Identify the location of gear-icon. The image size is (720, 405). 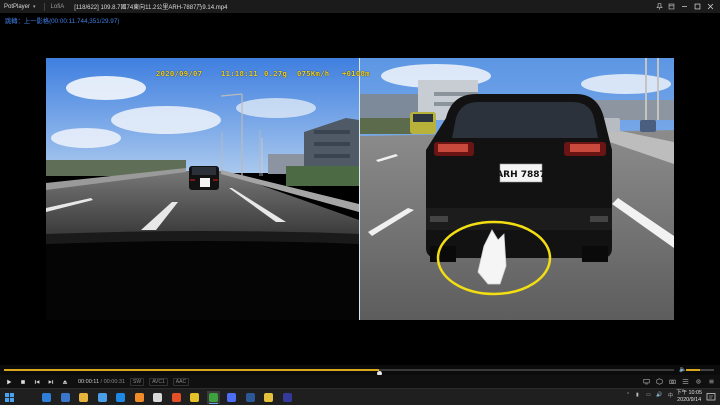
(698, 381).